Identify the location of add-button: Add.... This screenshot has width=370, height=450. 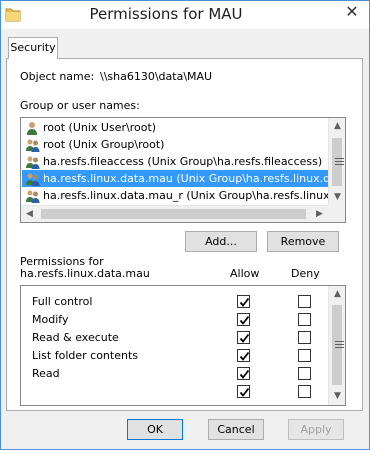
(221, 241).